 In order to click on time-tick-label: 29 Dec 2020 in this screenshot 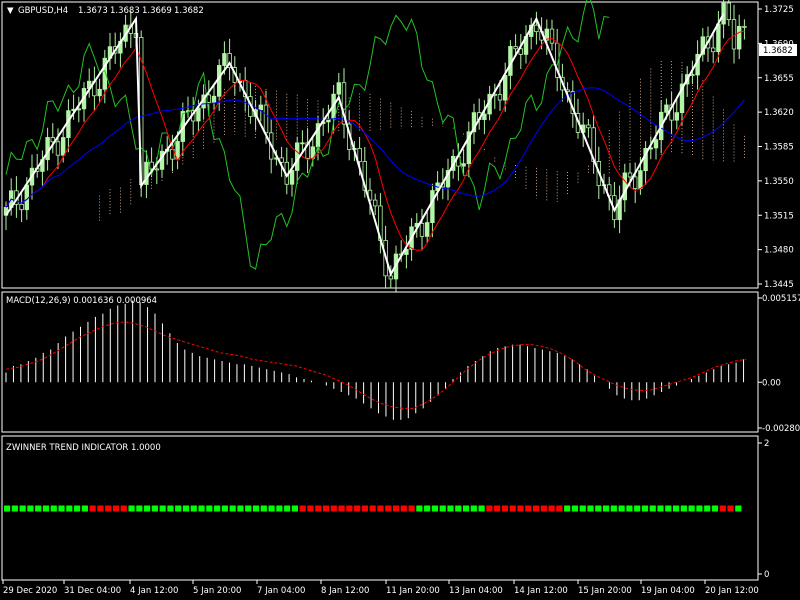, I will do `click(30, 591)`.